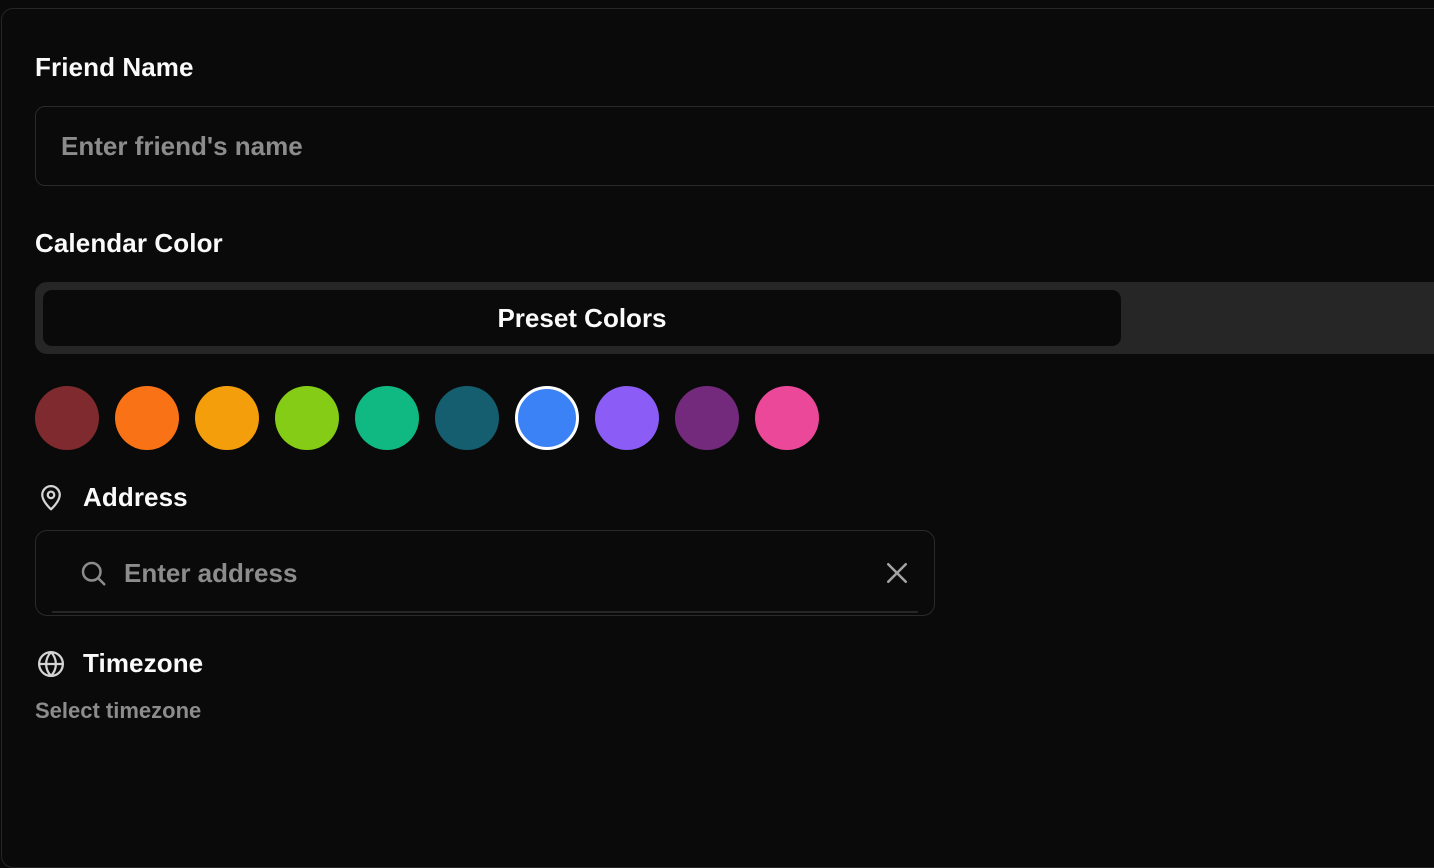 This screenshot has height=868, width=1434. I want to click on address-label: Address, so click(135, 497).